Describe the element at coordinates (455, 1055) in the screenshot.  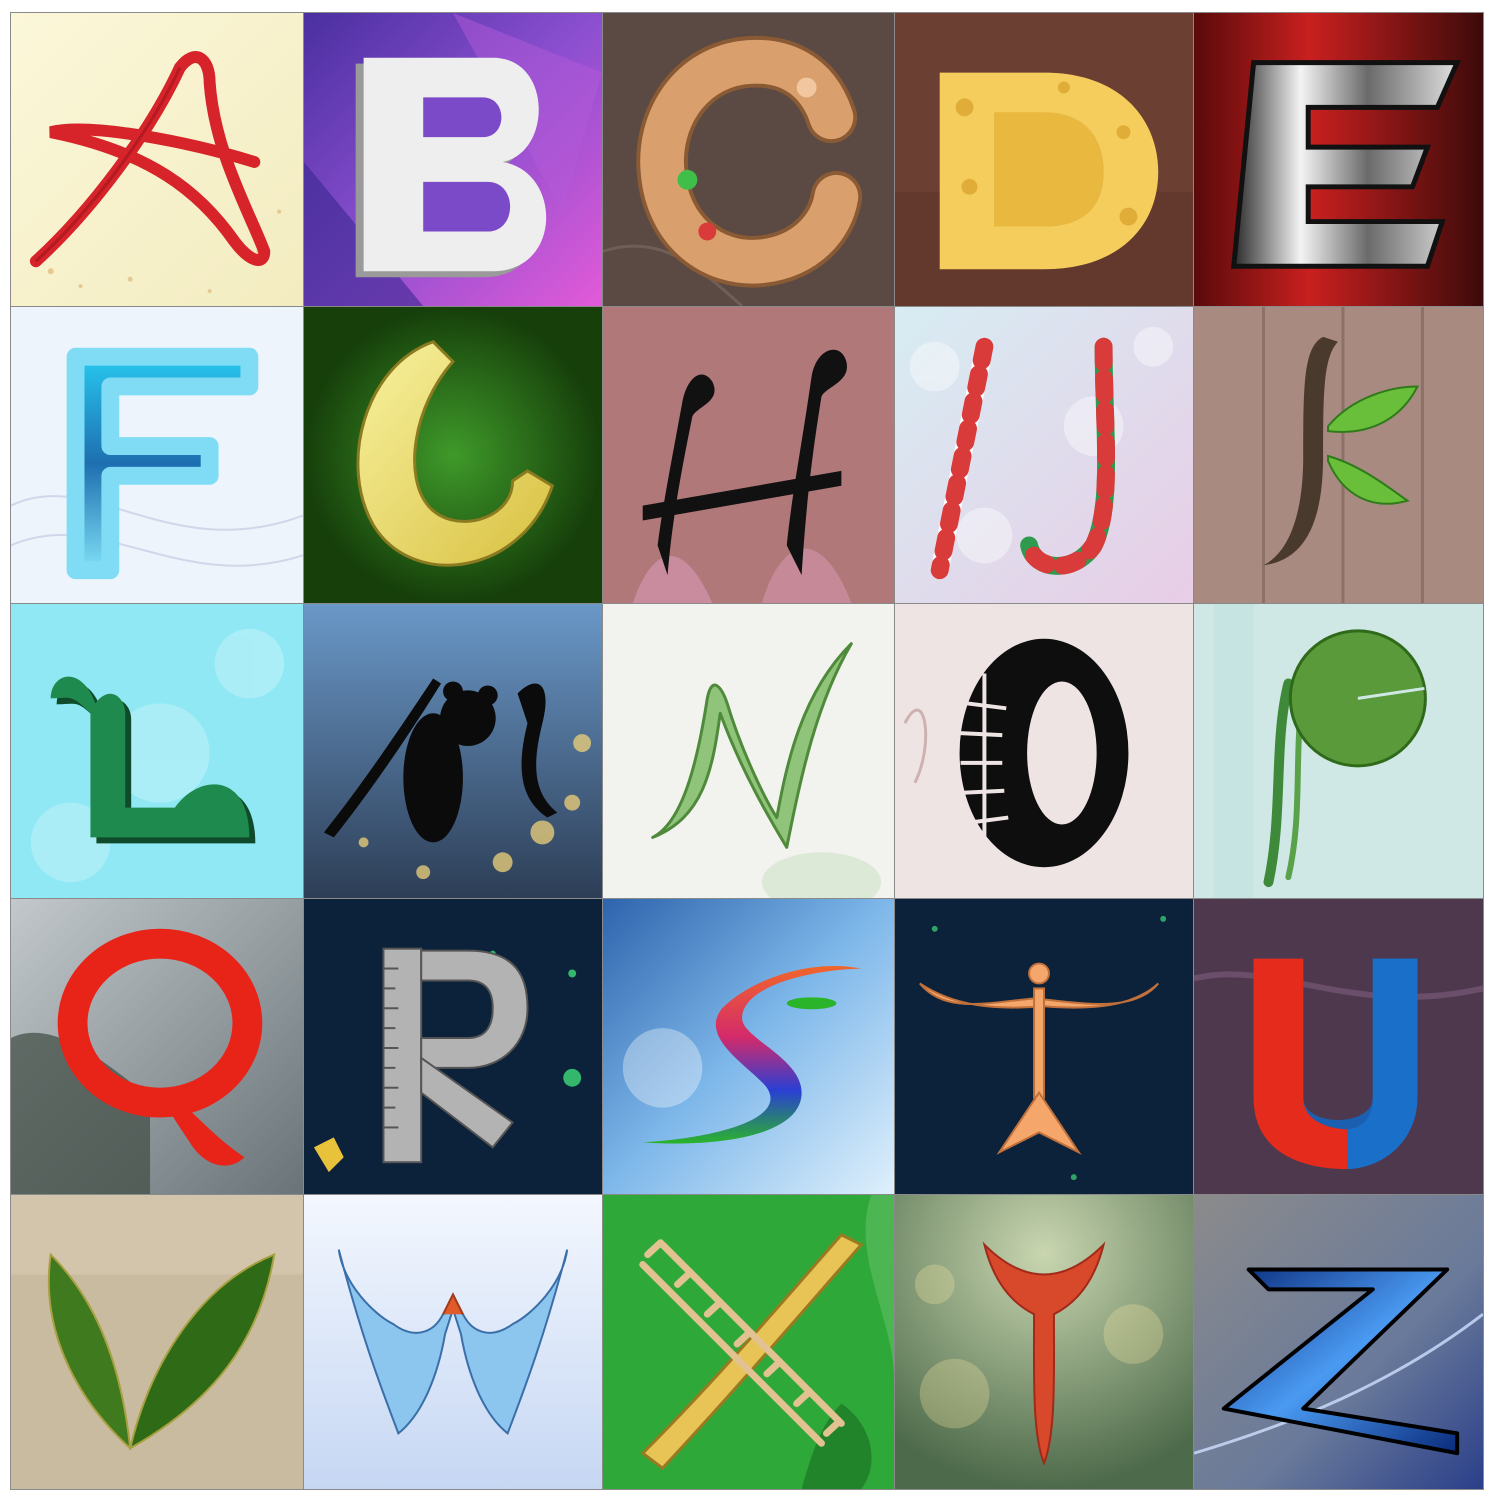
I see `ruler-protractor-r-icon` at that location.